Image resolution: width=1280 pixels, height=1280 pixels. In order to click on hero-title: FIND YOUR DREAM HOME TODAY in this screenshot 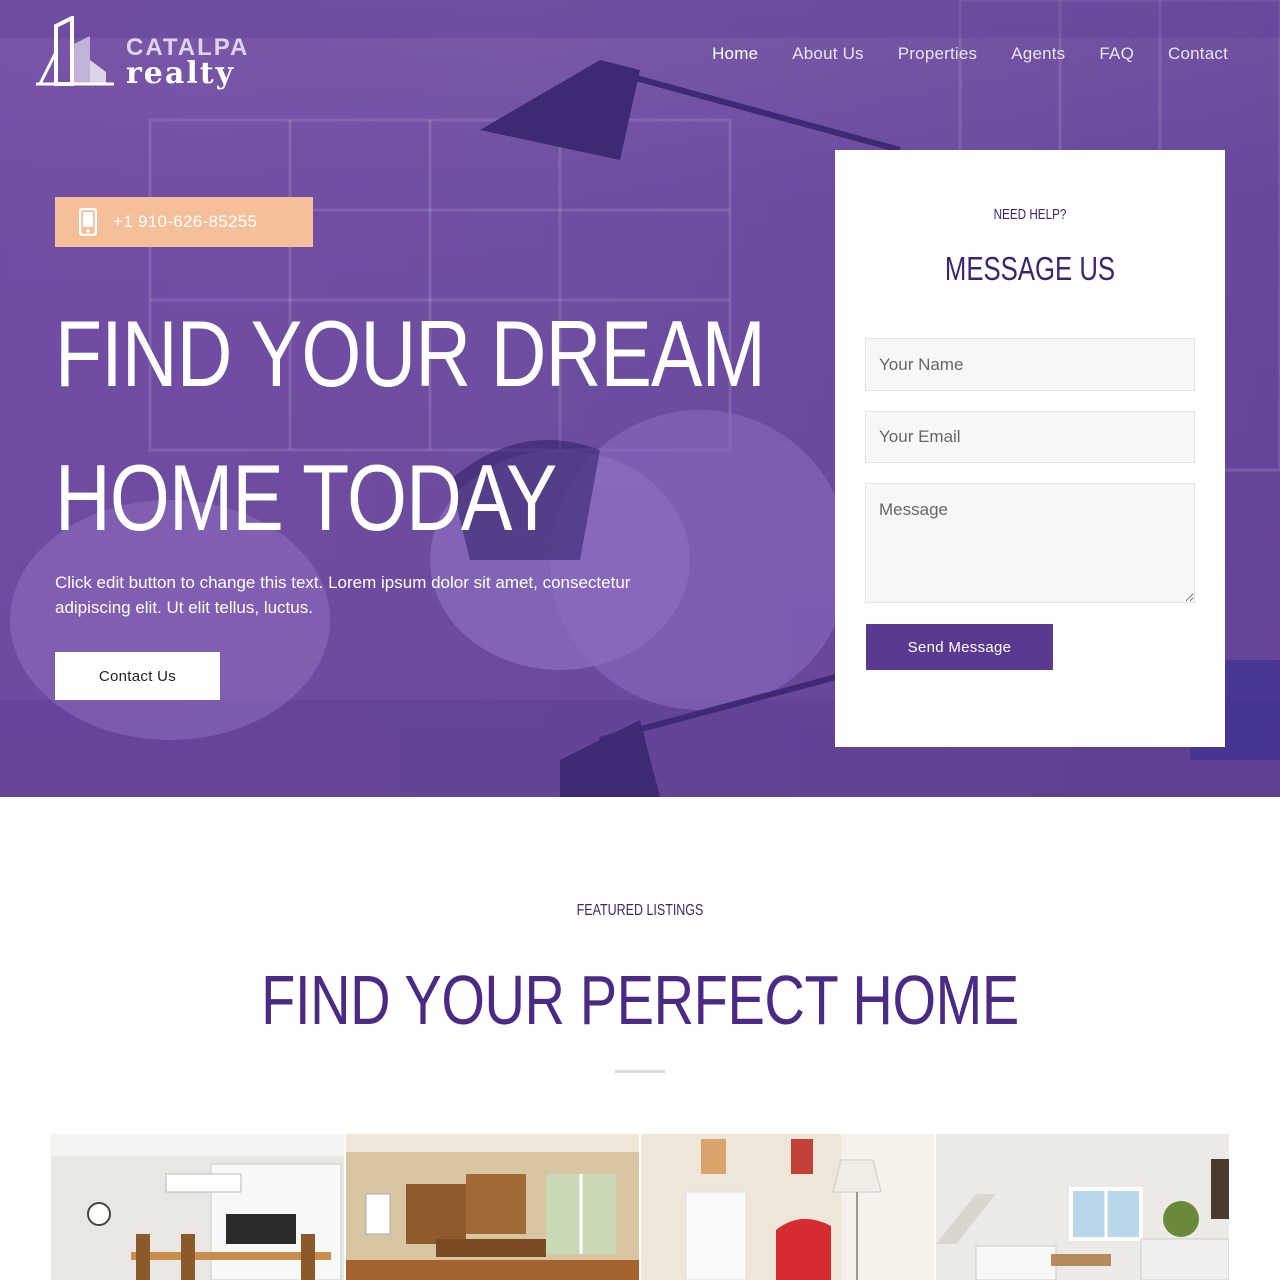, I will do `click(416, 426)`.